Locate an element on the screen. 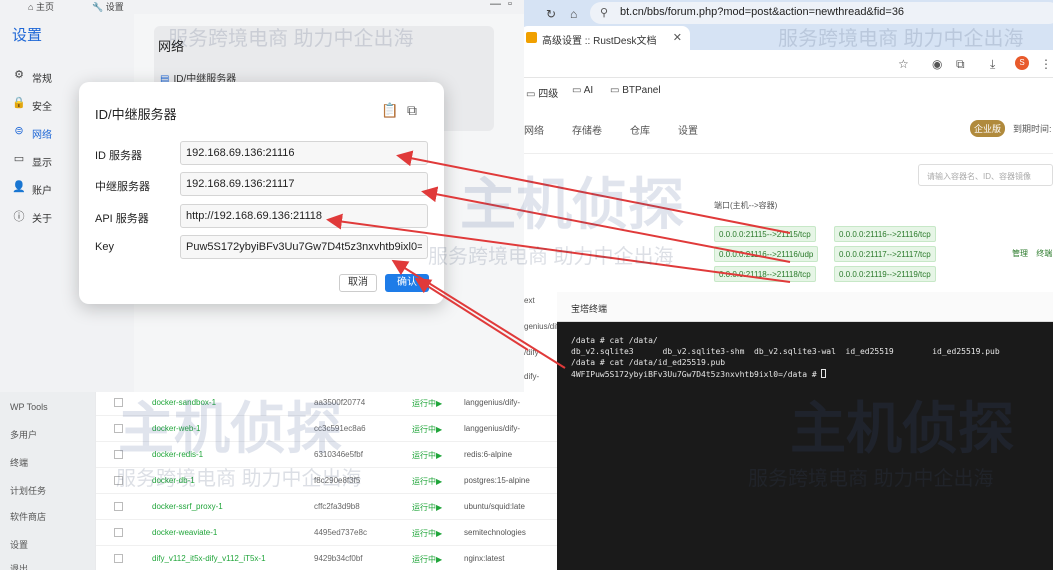 The image size is (1053, 570). image-column-partial: ext genius/dify- /dify- dify- is located at coordinates (542, 340).